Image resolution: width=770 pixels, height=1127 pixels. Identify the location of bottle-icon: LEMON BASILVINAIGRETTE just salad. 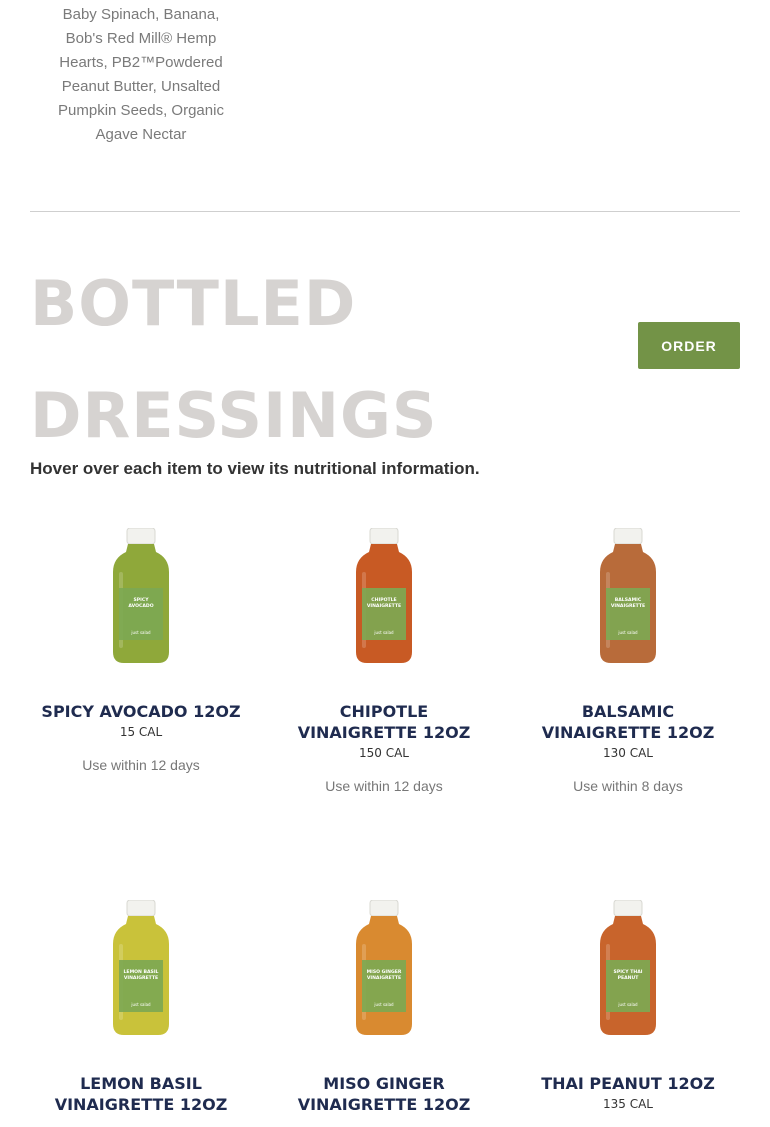
(141, 967).